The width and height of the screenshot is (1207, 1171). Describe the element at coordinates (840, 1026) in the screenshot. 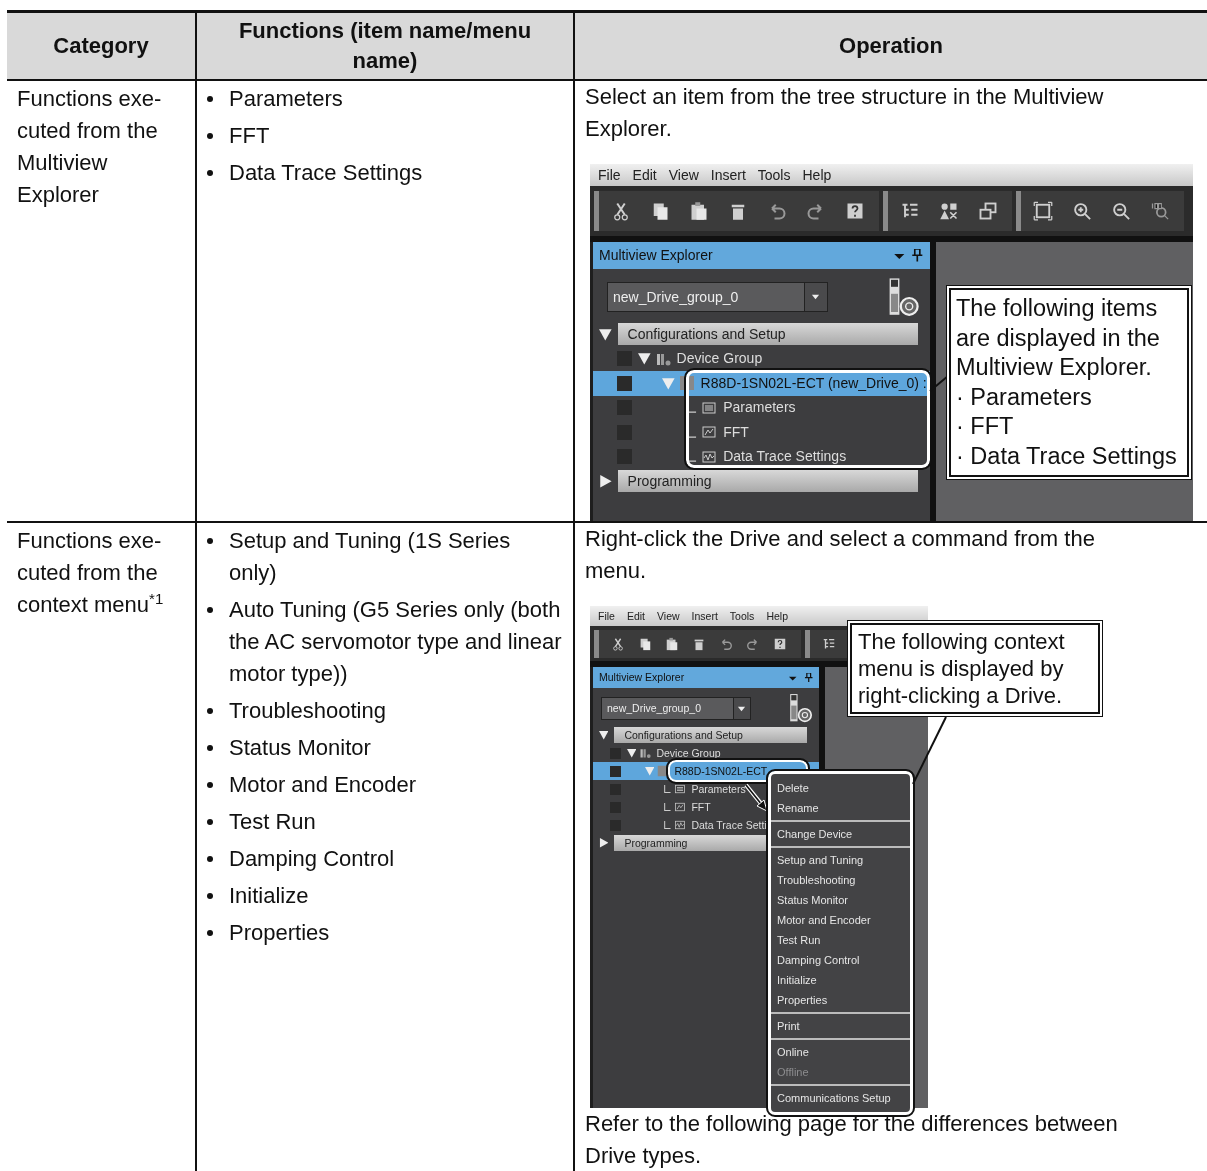

I see `menu-item: Print` at that location.